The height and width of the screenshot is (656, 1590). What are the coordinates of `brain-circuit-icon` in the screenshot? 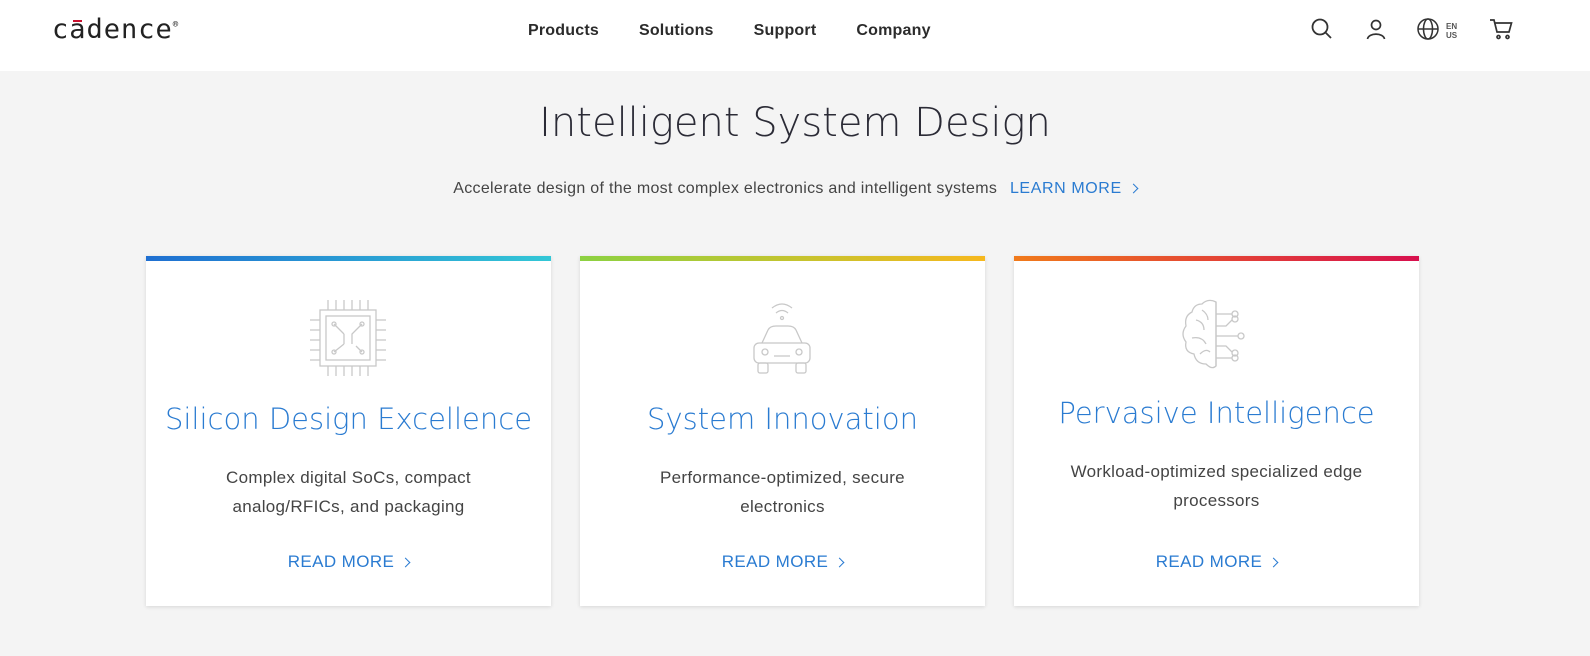 It's located at (1216, 336).